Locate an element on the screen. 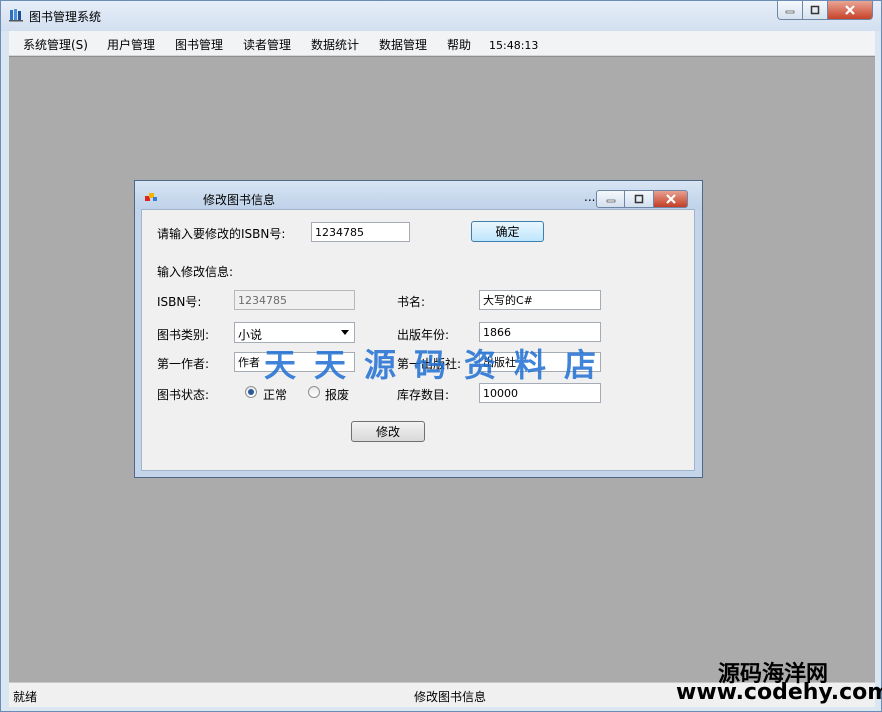 This screenshot has width=882, height=712. author-label: 第一作者: is located at coordinates (183, 364).